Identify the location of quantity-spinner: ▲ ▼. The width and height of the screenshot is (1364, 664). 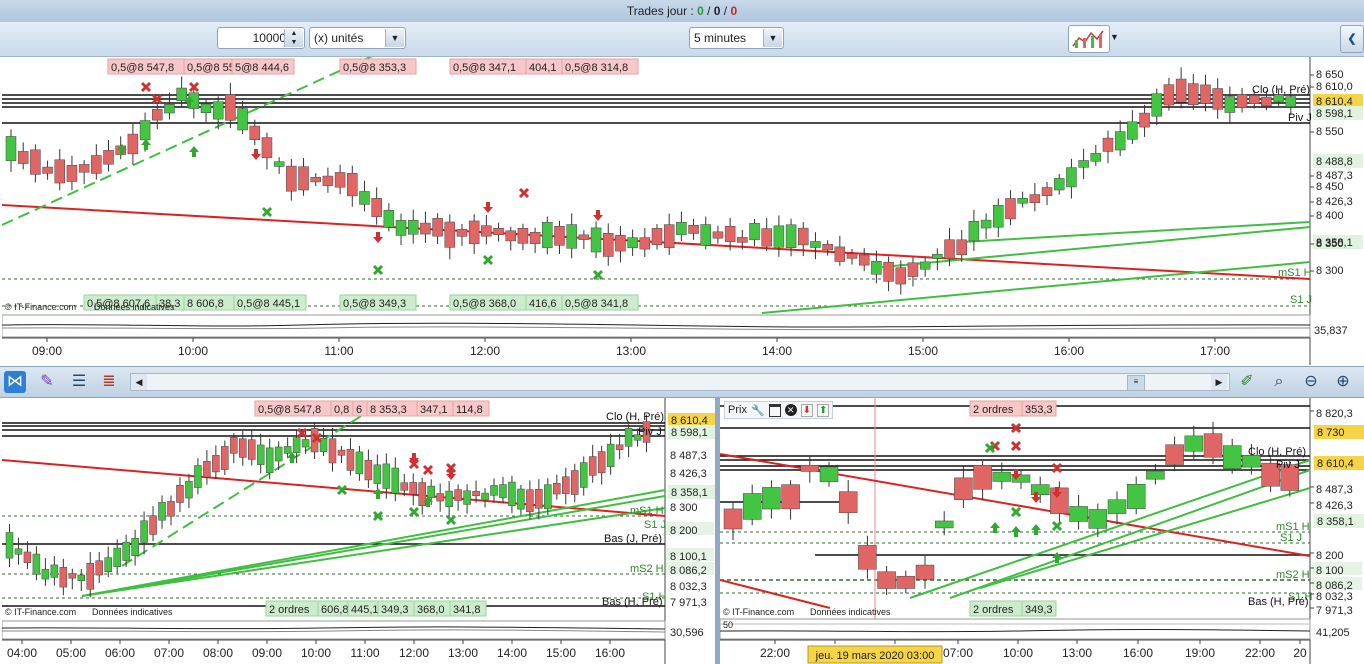
(293, 38).